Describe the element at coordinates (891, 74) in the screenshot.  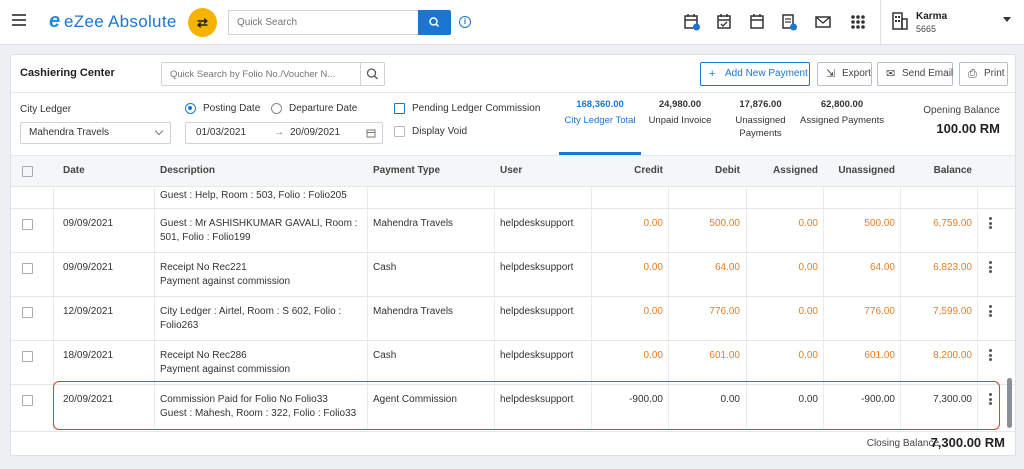
I see `mail-icon: ✉` at that location.